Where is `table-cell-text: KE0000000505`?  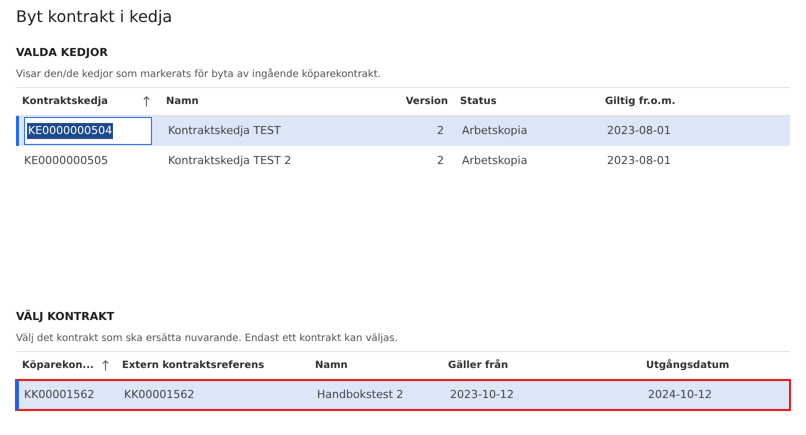 table-cell-text: KE0000000505 is located at coordinates (66, 160).